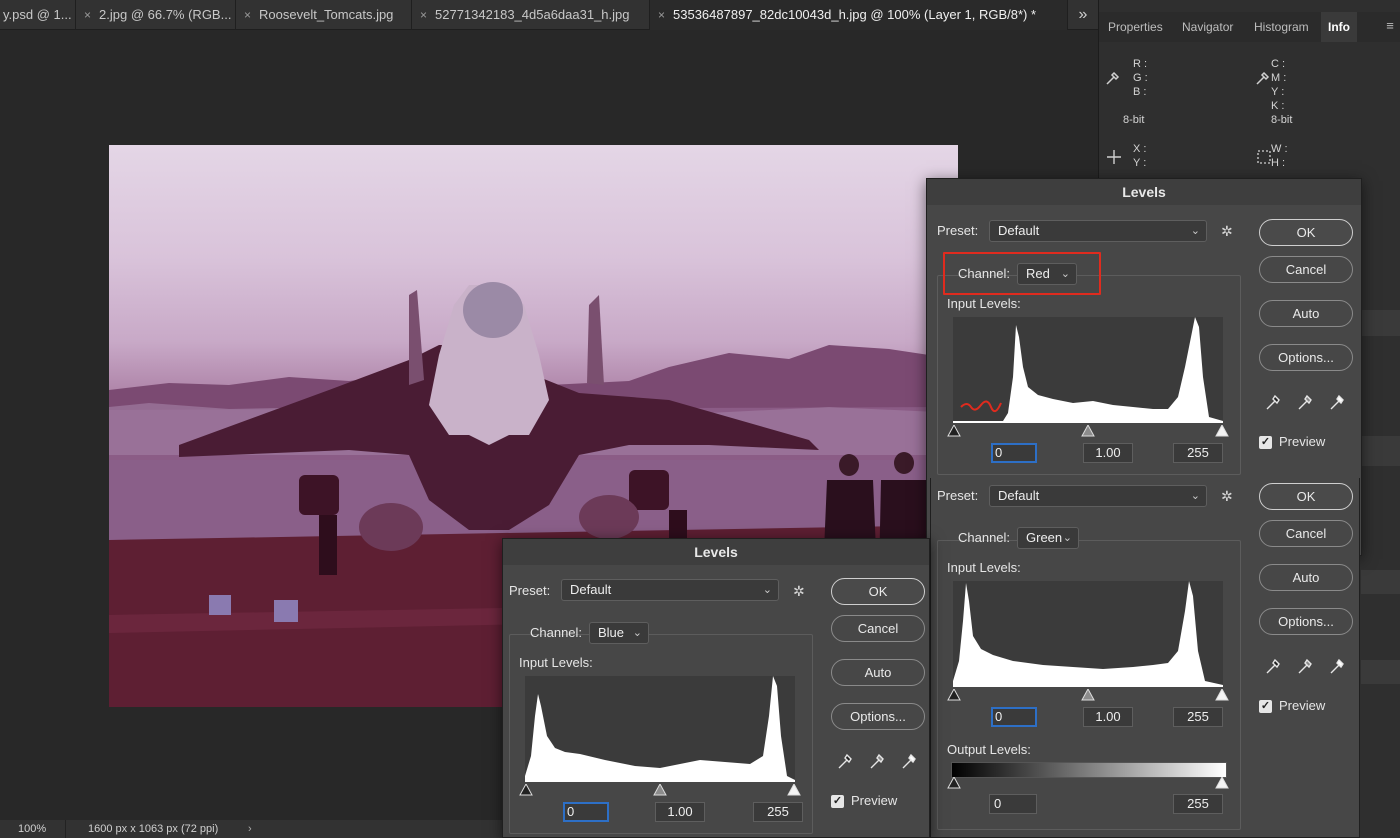 Image resolution: width=1400 pixels, height=838 pixels. I want to click on tab-overflow-icon: », so click(1083, 15).